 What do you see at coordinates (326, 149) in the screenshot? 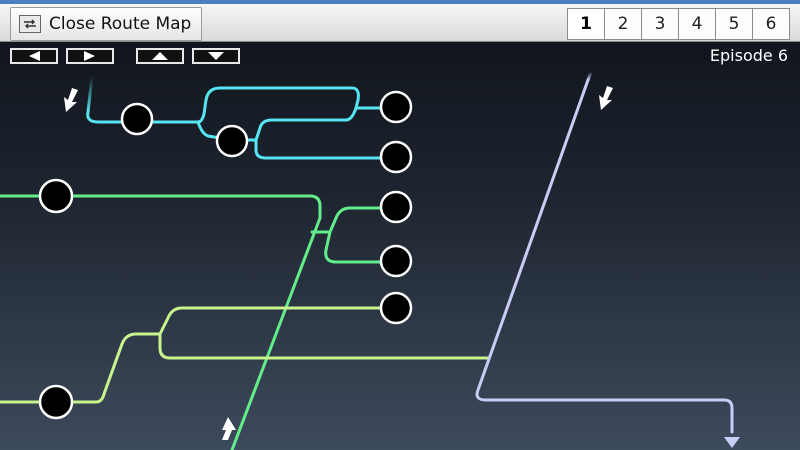
I see `route-cyan-lower` at bounding box center [326, 149].